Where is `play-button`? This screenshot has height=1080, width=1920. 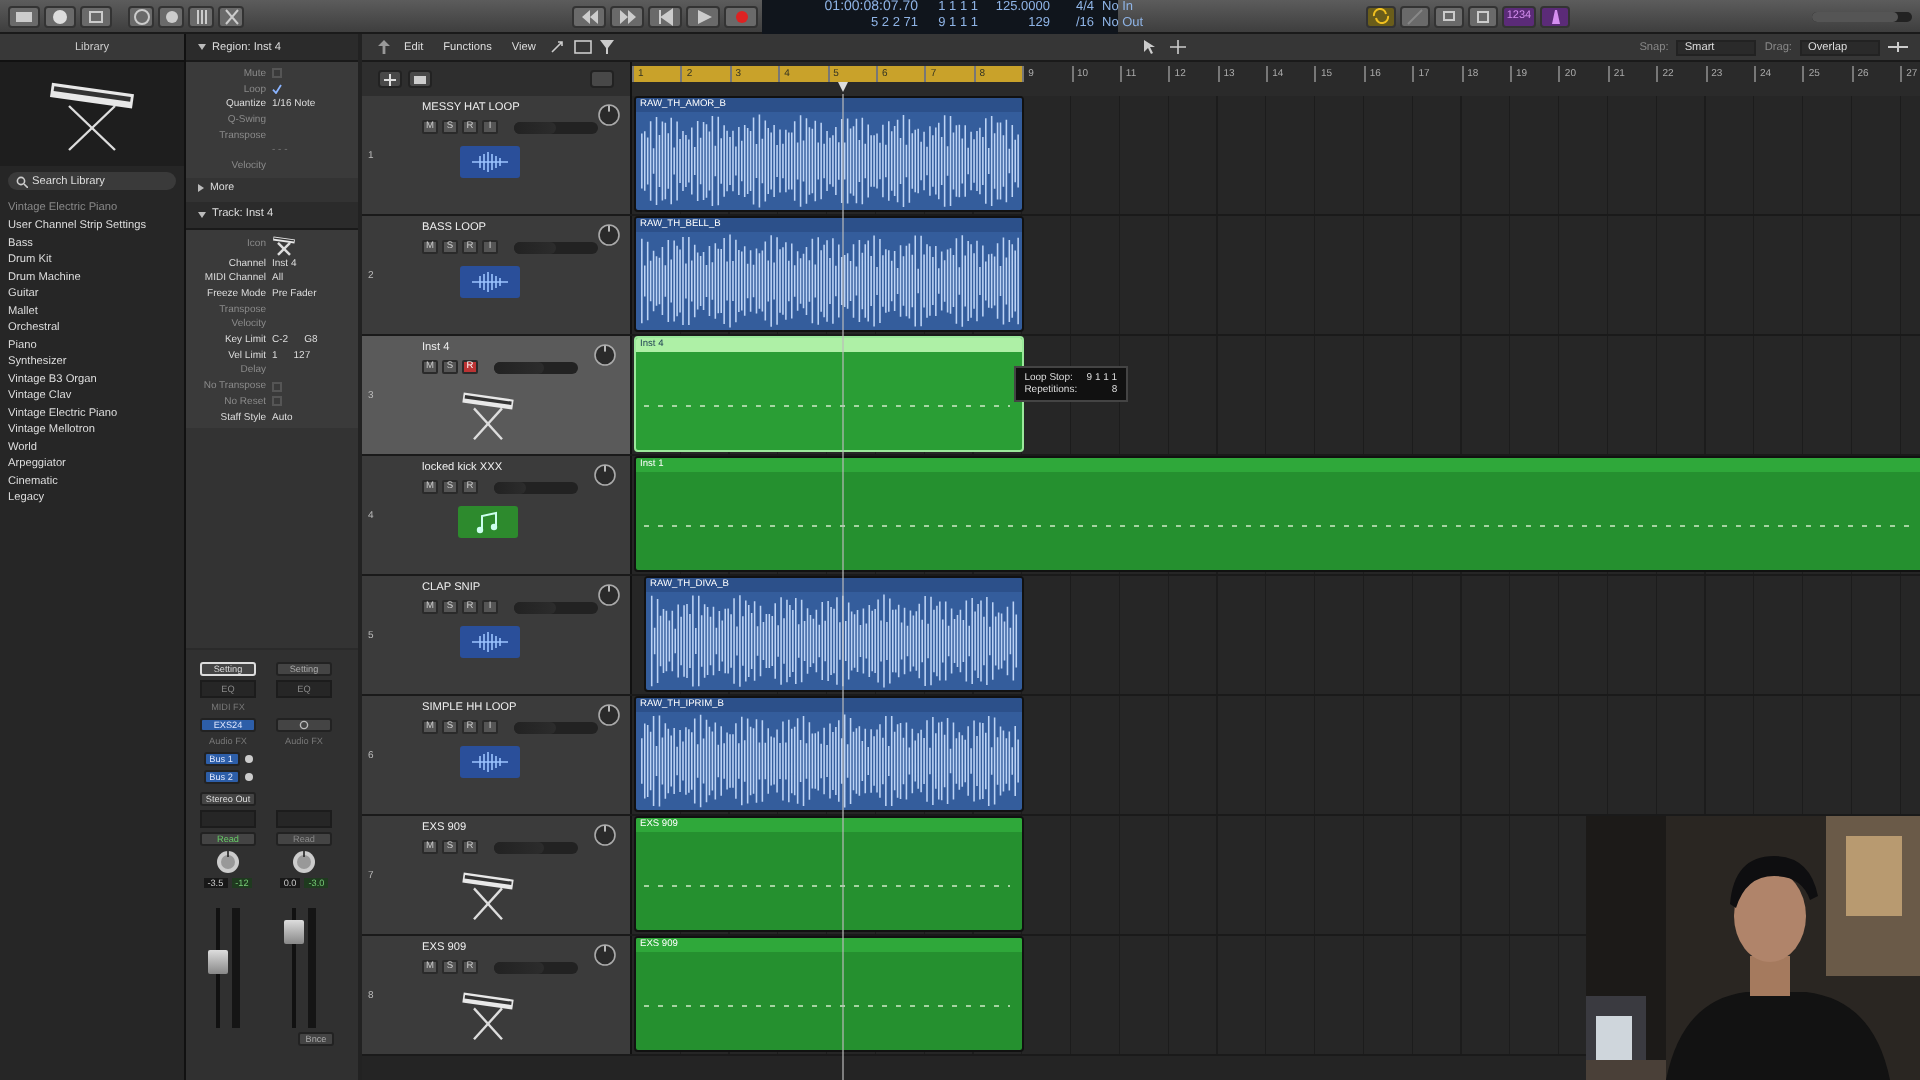
play-button is located at coordinates (703, 16).